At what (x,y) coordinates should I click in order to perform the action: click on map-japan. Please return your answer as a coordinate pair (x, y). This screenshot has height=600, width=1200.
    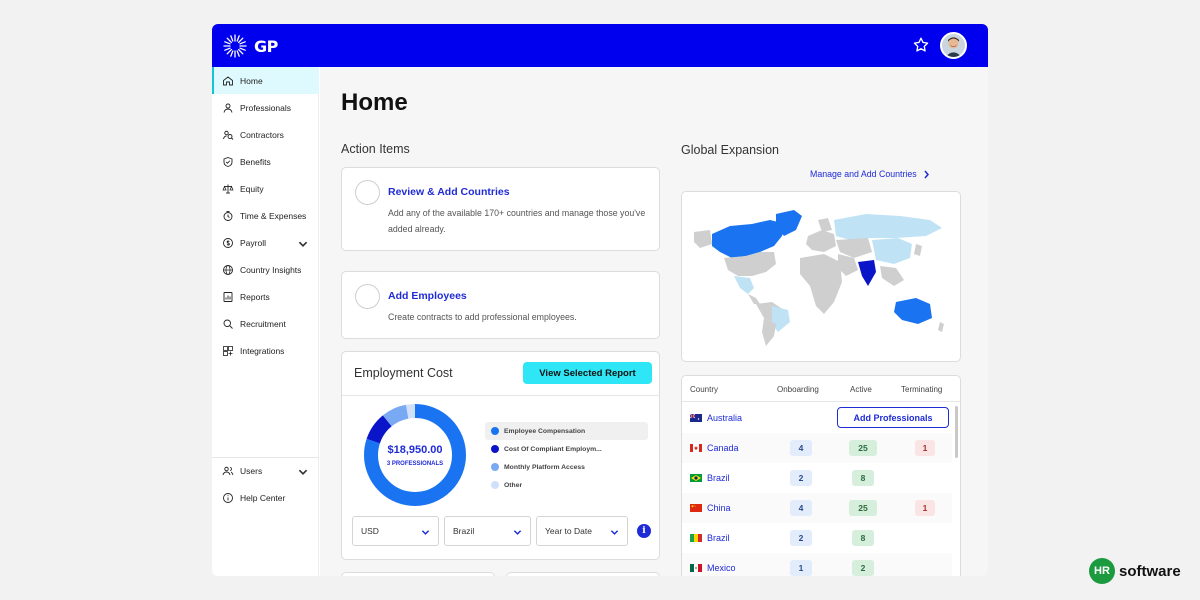
    Looking at the image, I should click on (918, 250).